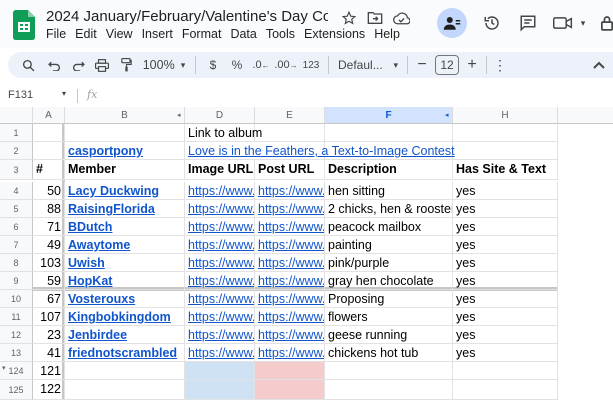  I want to click on select-all-corner, so click(16, 115).